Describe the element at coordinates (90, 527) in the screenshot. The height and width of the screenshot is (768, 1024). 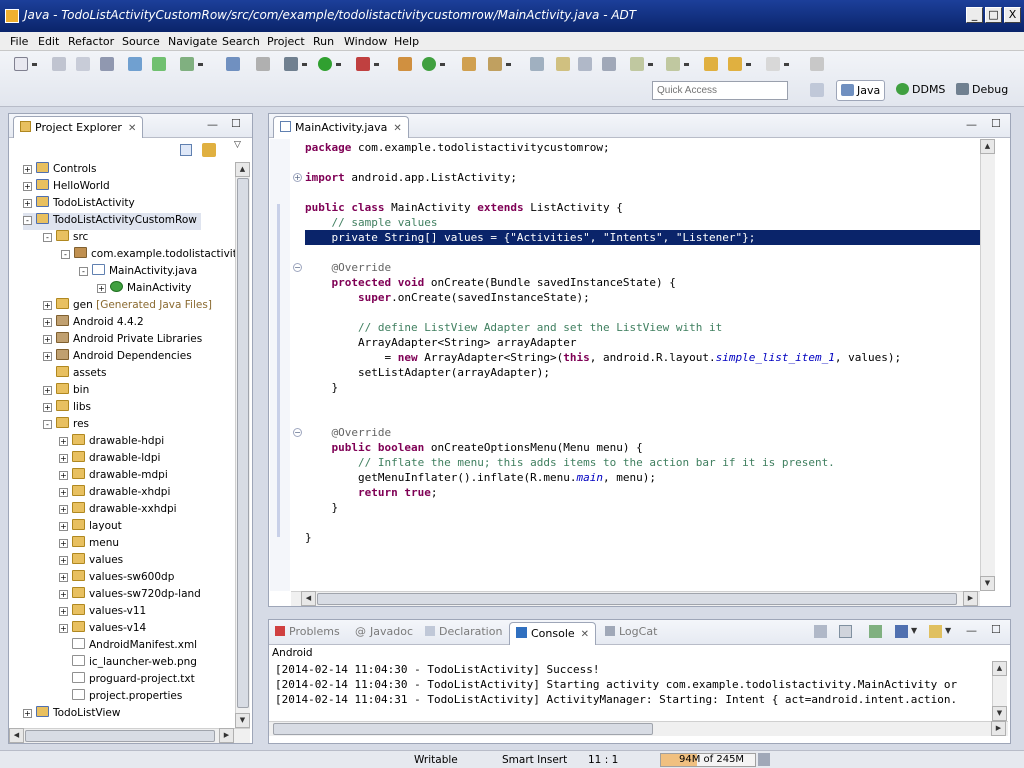
I see `tree-item: + layout` at that location.